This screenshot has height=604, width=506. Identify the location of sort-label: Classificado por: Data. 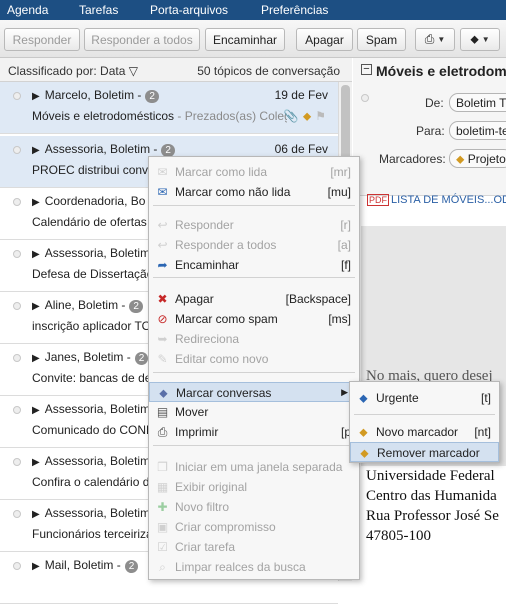
(67, 71).